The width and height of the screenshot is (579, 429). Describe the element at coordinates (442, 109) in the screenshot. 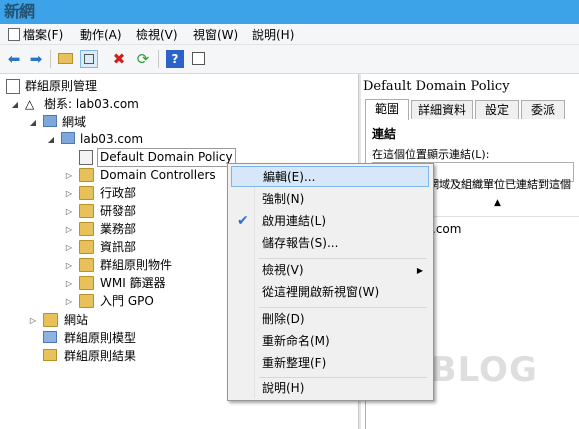

I see `tab-details: 詳細資料` at that location.